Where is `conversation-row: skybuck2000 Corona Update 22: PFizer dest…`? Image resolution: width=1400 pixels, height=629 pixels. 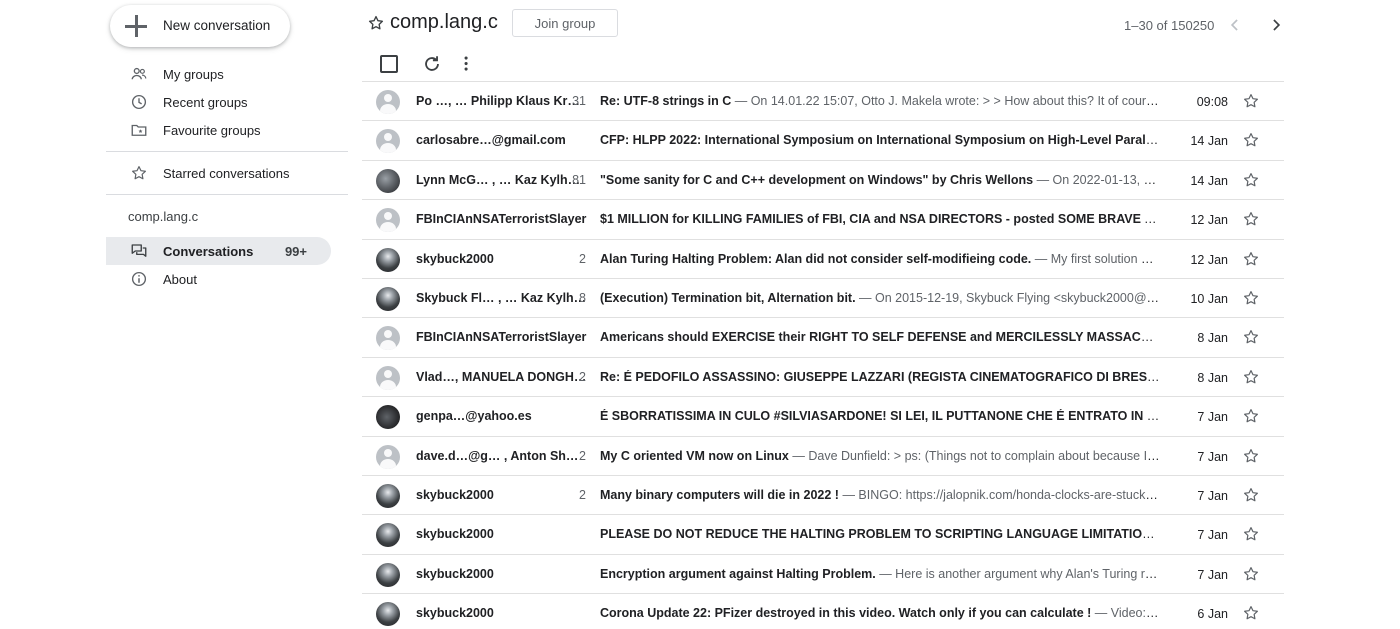 conversation-row: skybuck2000 Corona Update 22: PFizer dest… is located at coordinates (823, 611).